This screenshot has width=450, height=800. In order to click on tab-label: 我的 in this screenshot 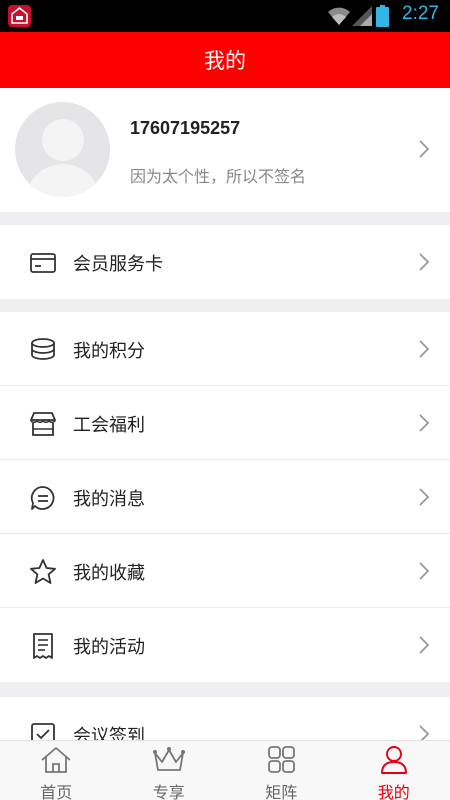, I will do `click(393, 791)`.